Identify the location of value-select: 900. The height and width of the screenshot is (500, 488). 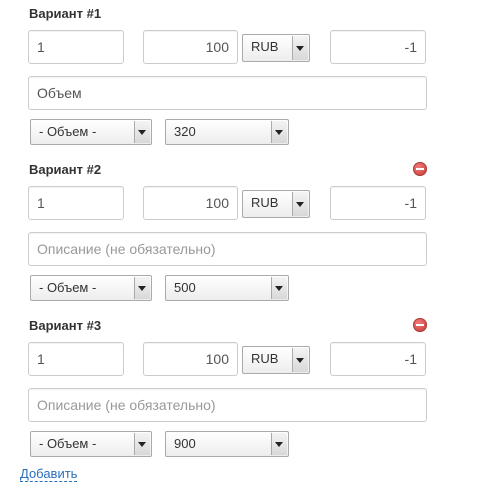
(227, 444).